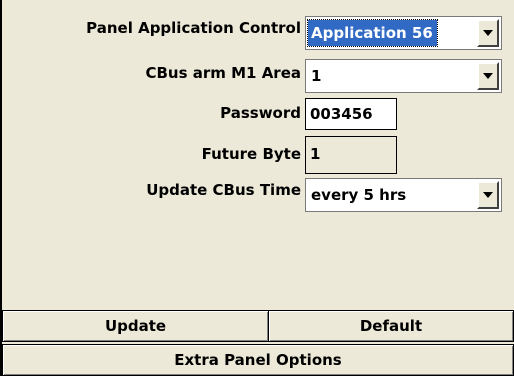 The width and height of the screenshot is (514, 376). What do you see at coordinates (351, 114) in the screenshot?
I see `password-field: 003456` at bounding box center [351, 114].